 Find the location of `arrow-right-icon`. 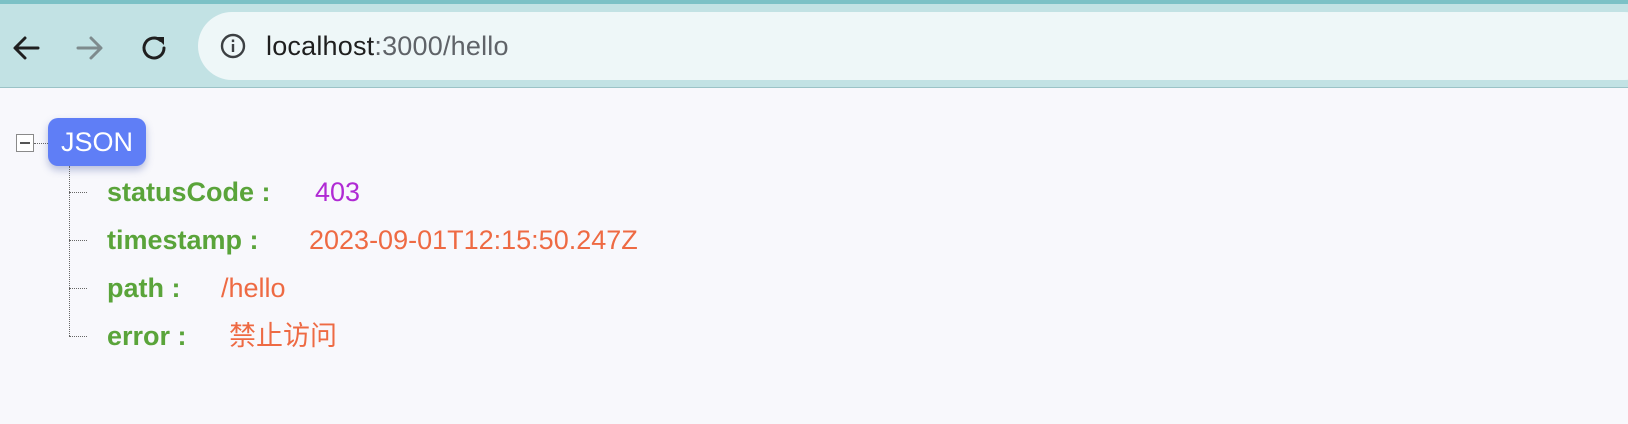

arrow-right-icon is located at coordinates (90, 48).